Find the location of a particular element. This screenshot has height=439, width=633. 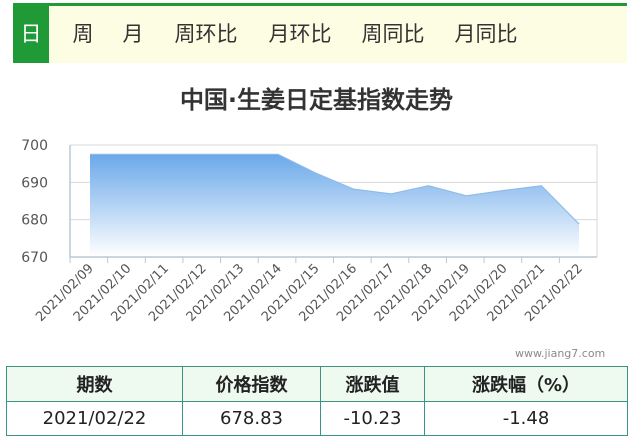

tab-month: 月 is located at coordinates (133, 34).